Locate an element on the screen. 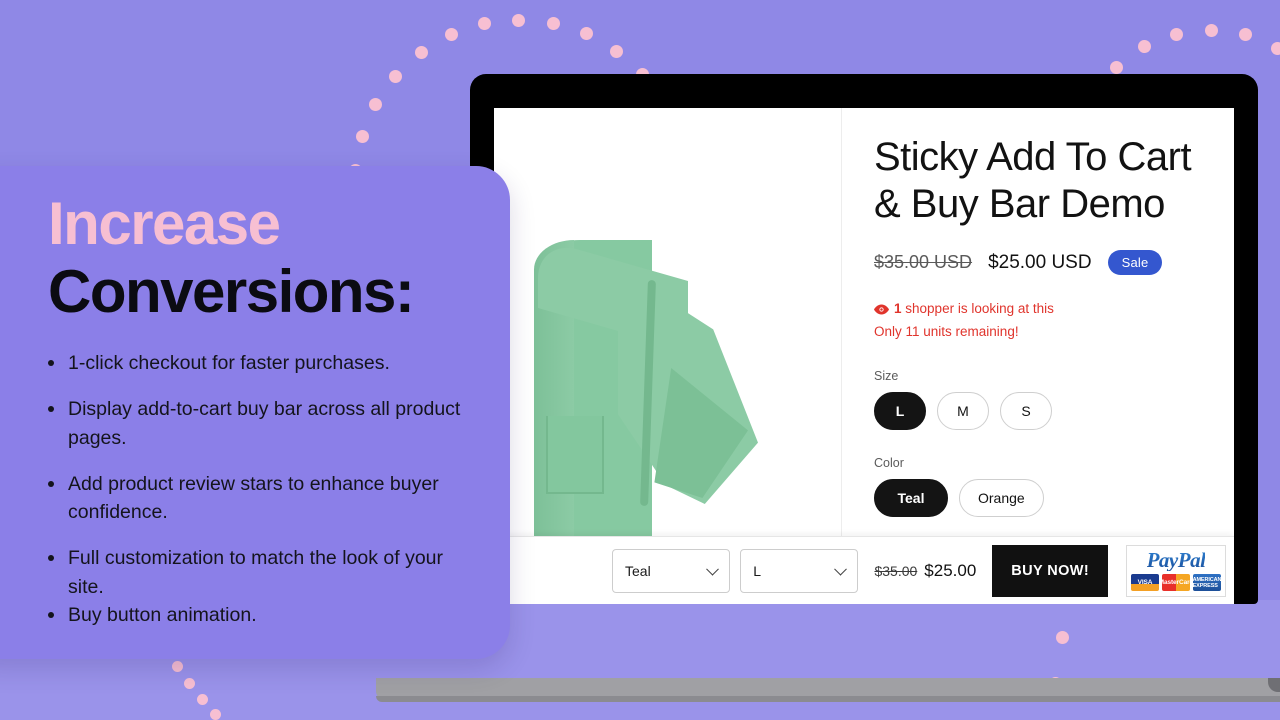  size-option-label: Size is located at coordinates (886, 376).